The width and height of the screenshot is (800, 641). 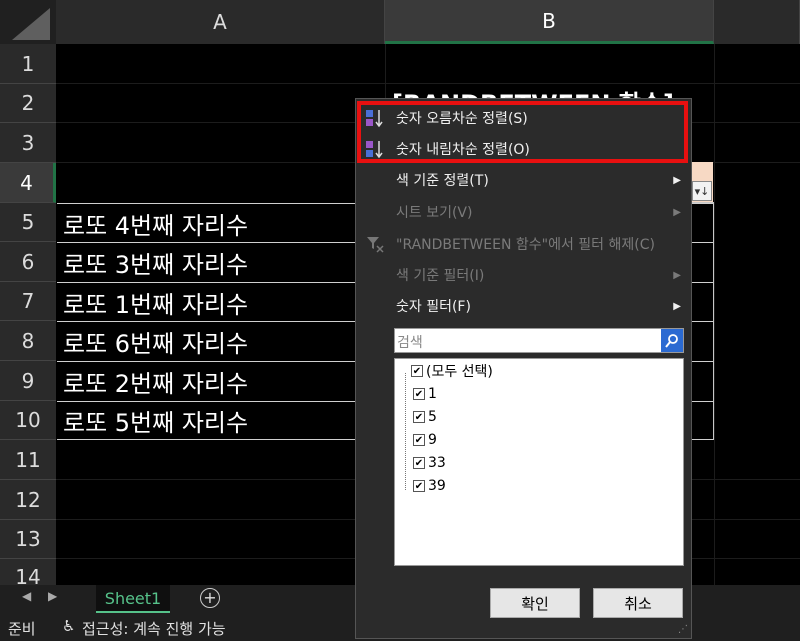 I want to click on add-sheet-icon: +, so click(x=210, y=598).